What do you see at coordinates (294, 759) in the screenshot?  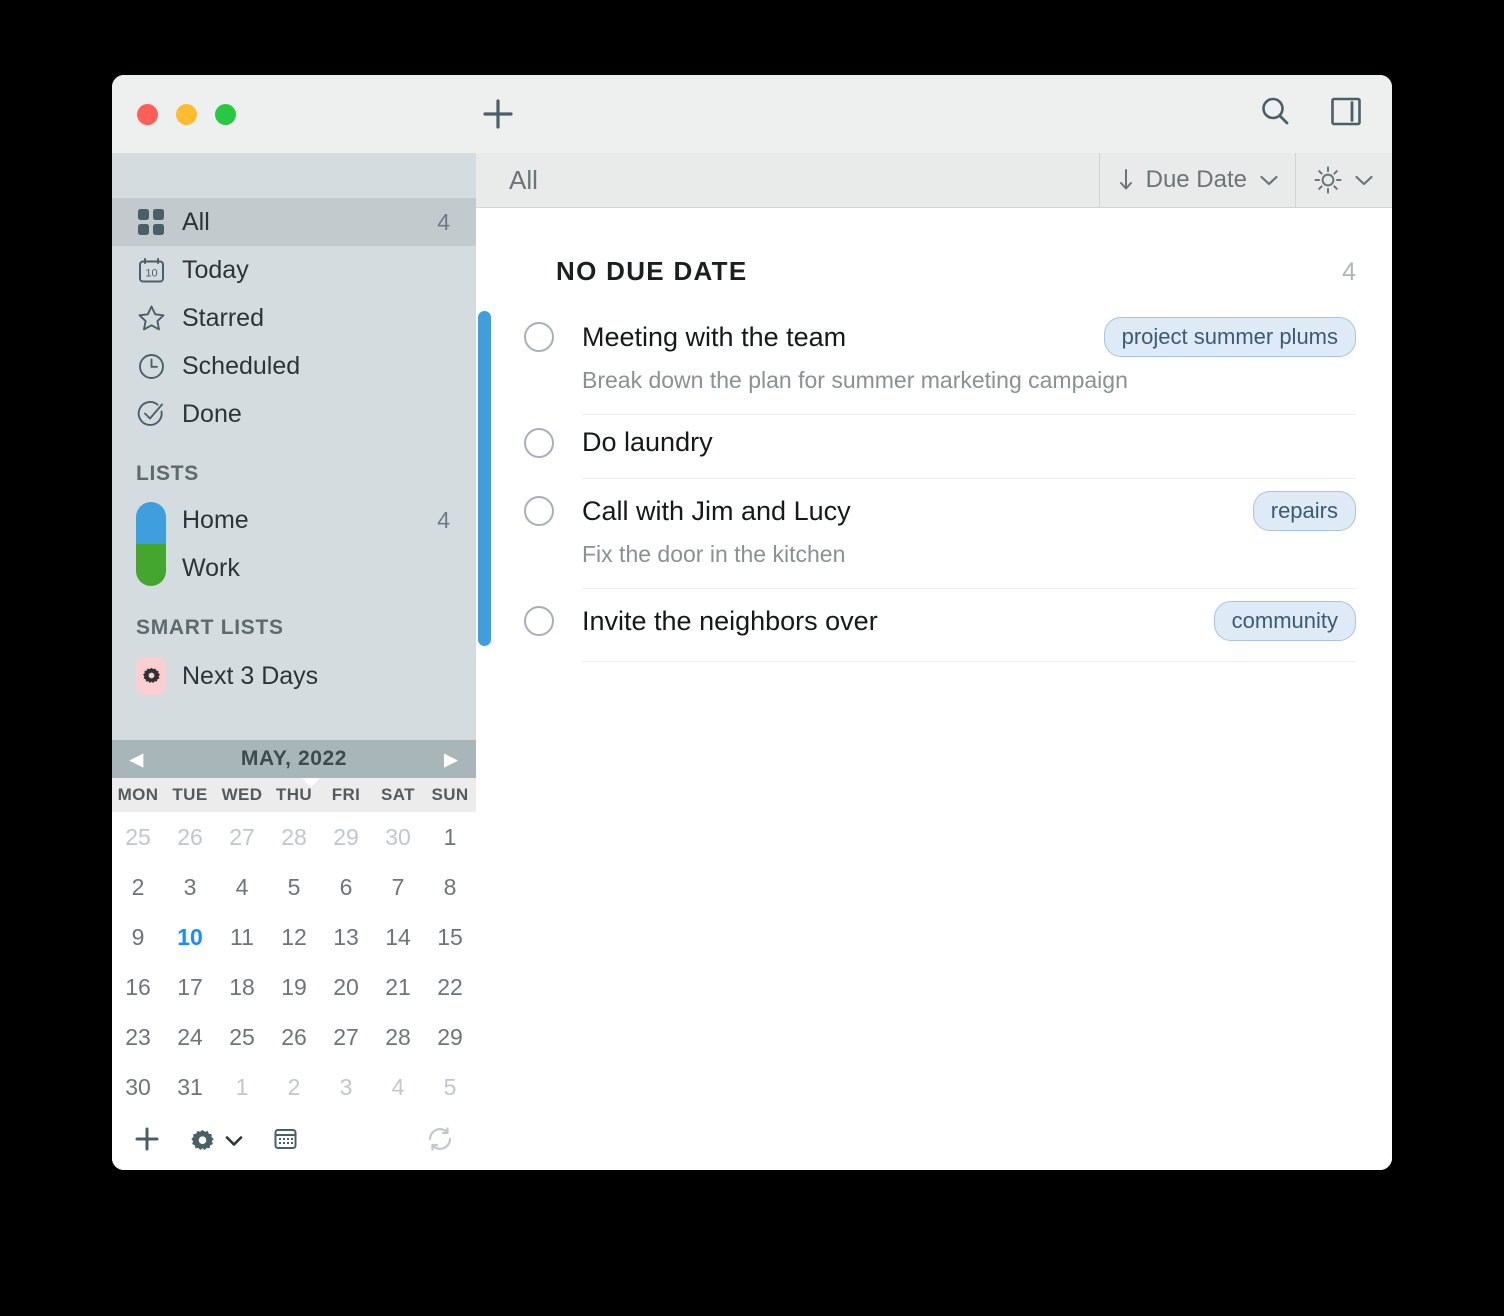 I see `calendar-header: ◀ MAY, 2022 ▶` at bounding box center [294, 759].